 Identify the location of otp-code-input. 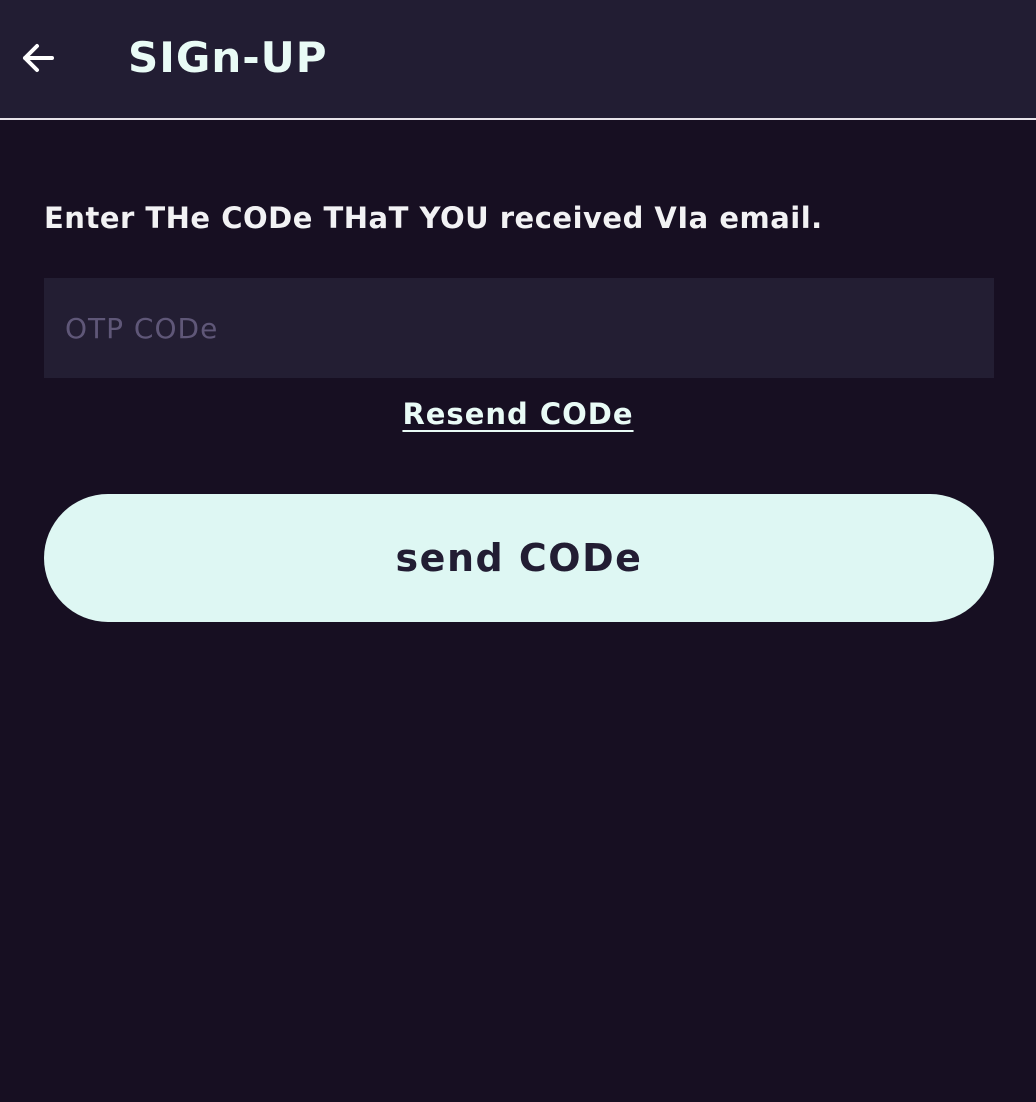
(519, 328).